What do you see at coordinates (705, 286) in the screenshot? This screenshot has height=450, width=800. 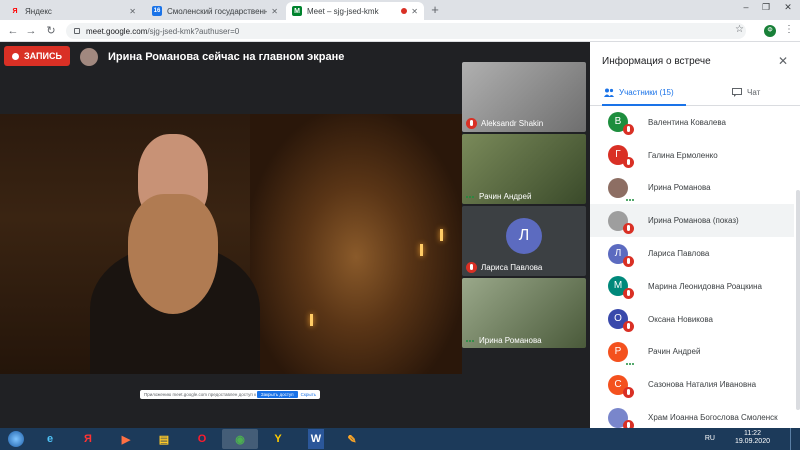 I see `participant-name: Марина Леонидовна Роацкина` at bounding box center [705, 286].